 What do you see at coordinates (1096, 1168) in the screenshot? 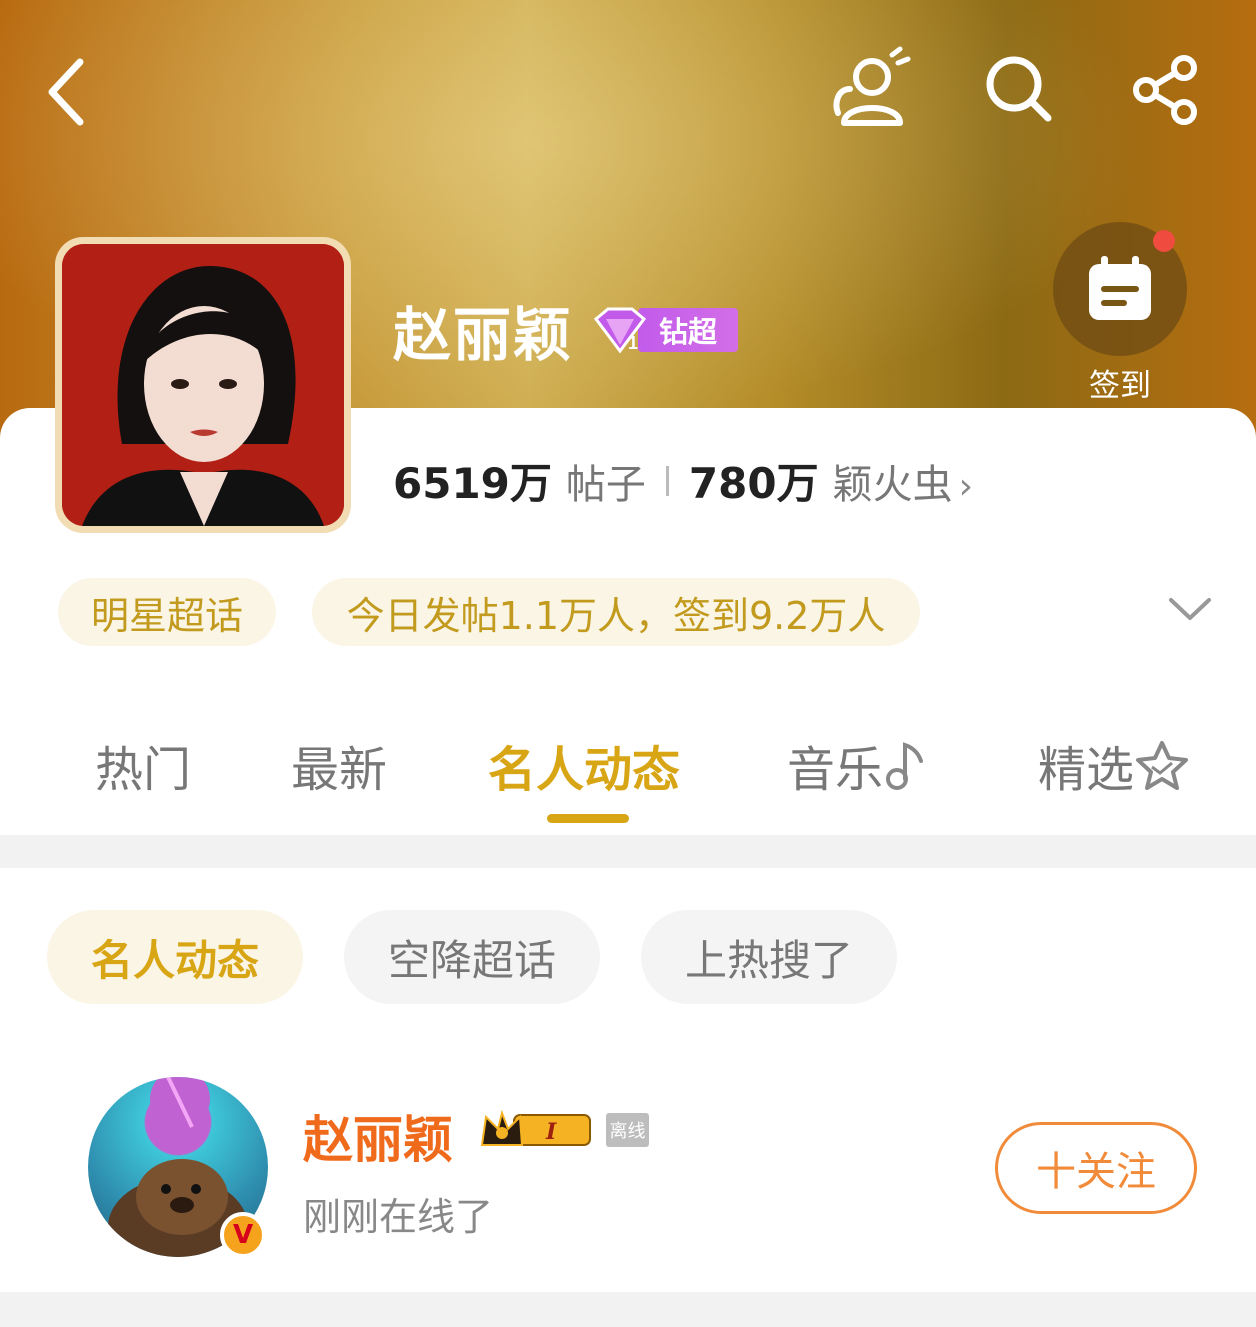
I see `follow-button: 十关注` at bounding box center [1096, 1168].